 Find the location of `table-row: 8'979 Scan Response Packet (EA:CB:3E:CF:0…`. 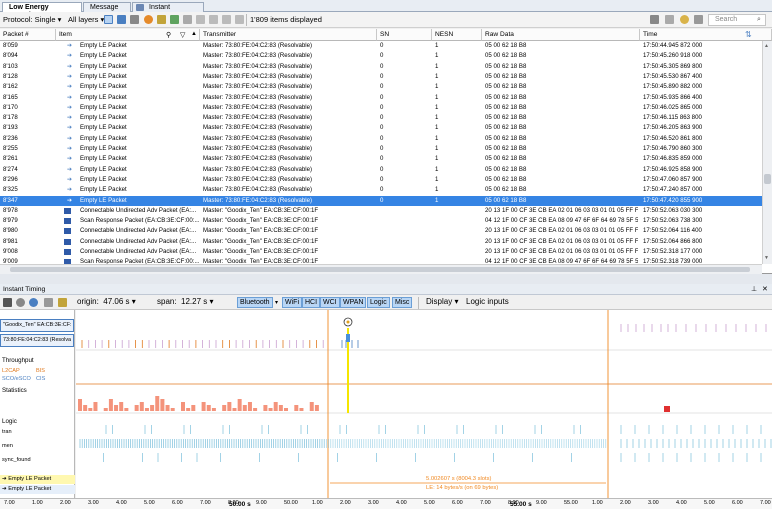

table-row: 8'979 Scan Response Packet (EA:CB:3E:CF:0… is located at coordinates (381, 221).